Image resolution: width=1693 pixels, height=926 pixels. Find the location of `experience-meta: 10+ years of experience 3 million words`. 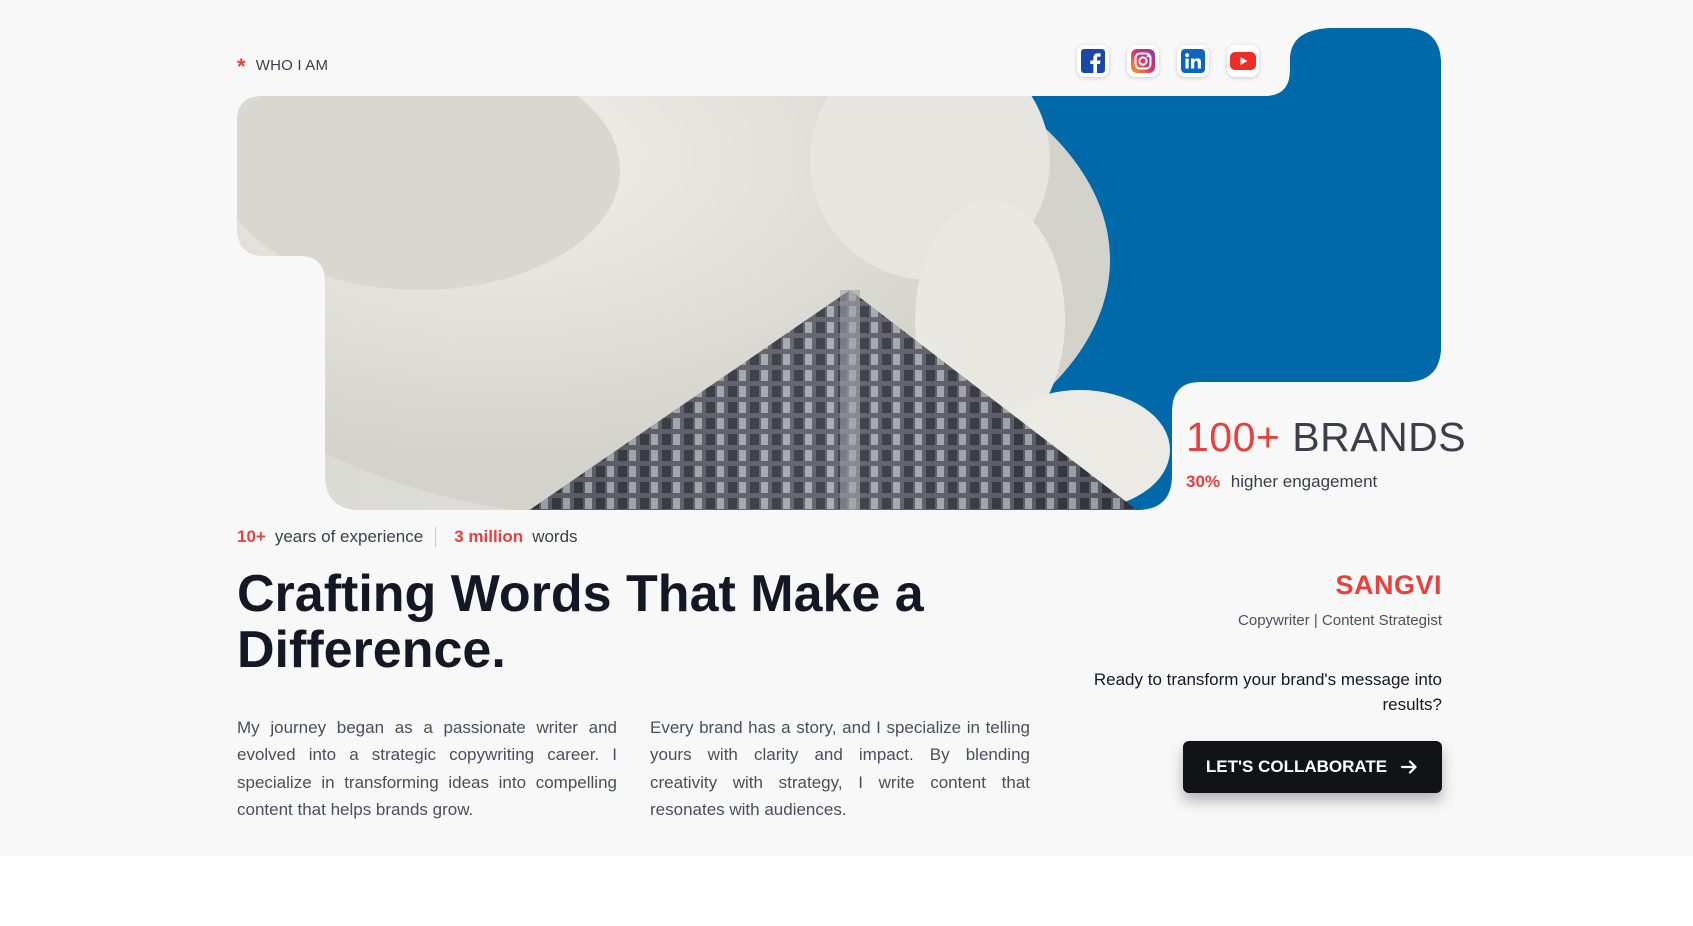

experience-meta: 10+ years of experience 3 million words is located at coordinates (407, 537).